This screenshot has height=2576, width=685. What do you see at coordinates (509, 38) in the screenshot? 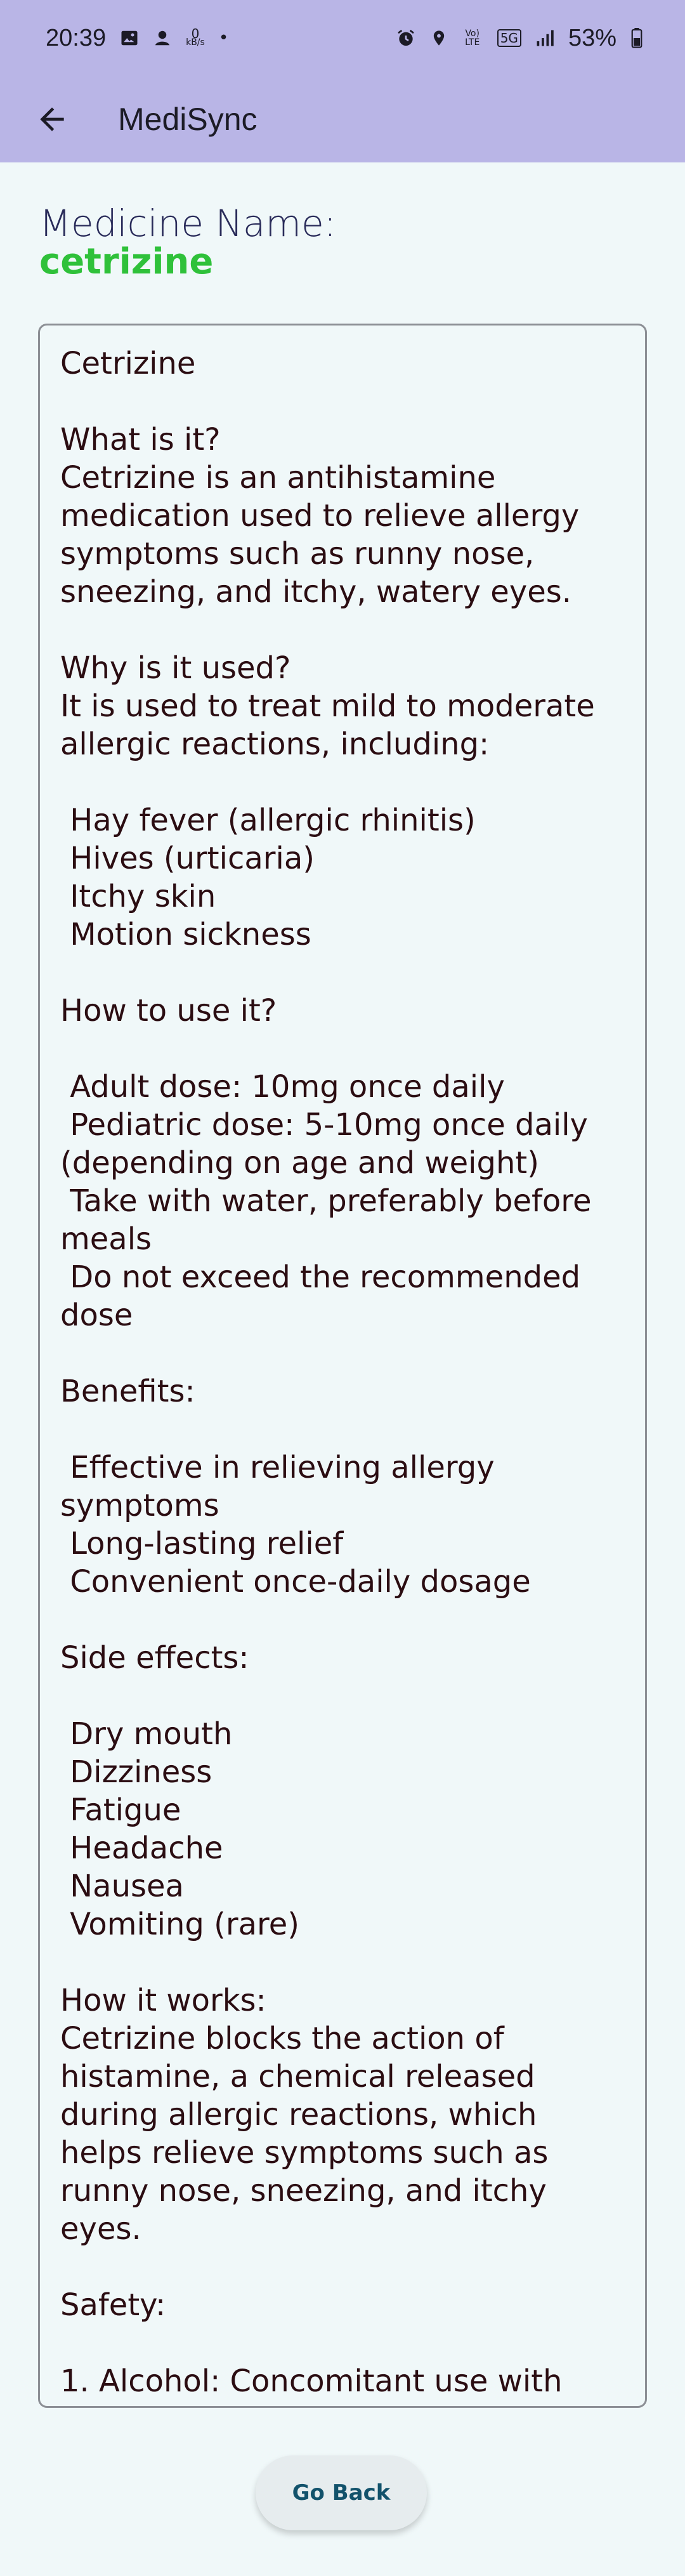
I see `5g-icon: 5G` at bounding box center [509, 38].